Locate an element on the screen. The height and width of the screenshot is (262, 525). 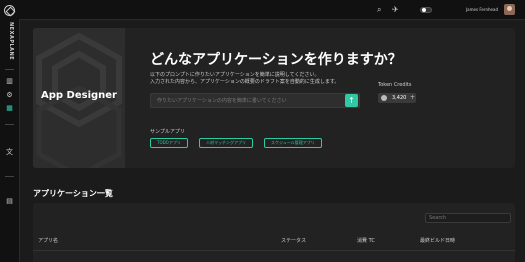
column-header-status: ステータス is located at coordinates (293, 240).